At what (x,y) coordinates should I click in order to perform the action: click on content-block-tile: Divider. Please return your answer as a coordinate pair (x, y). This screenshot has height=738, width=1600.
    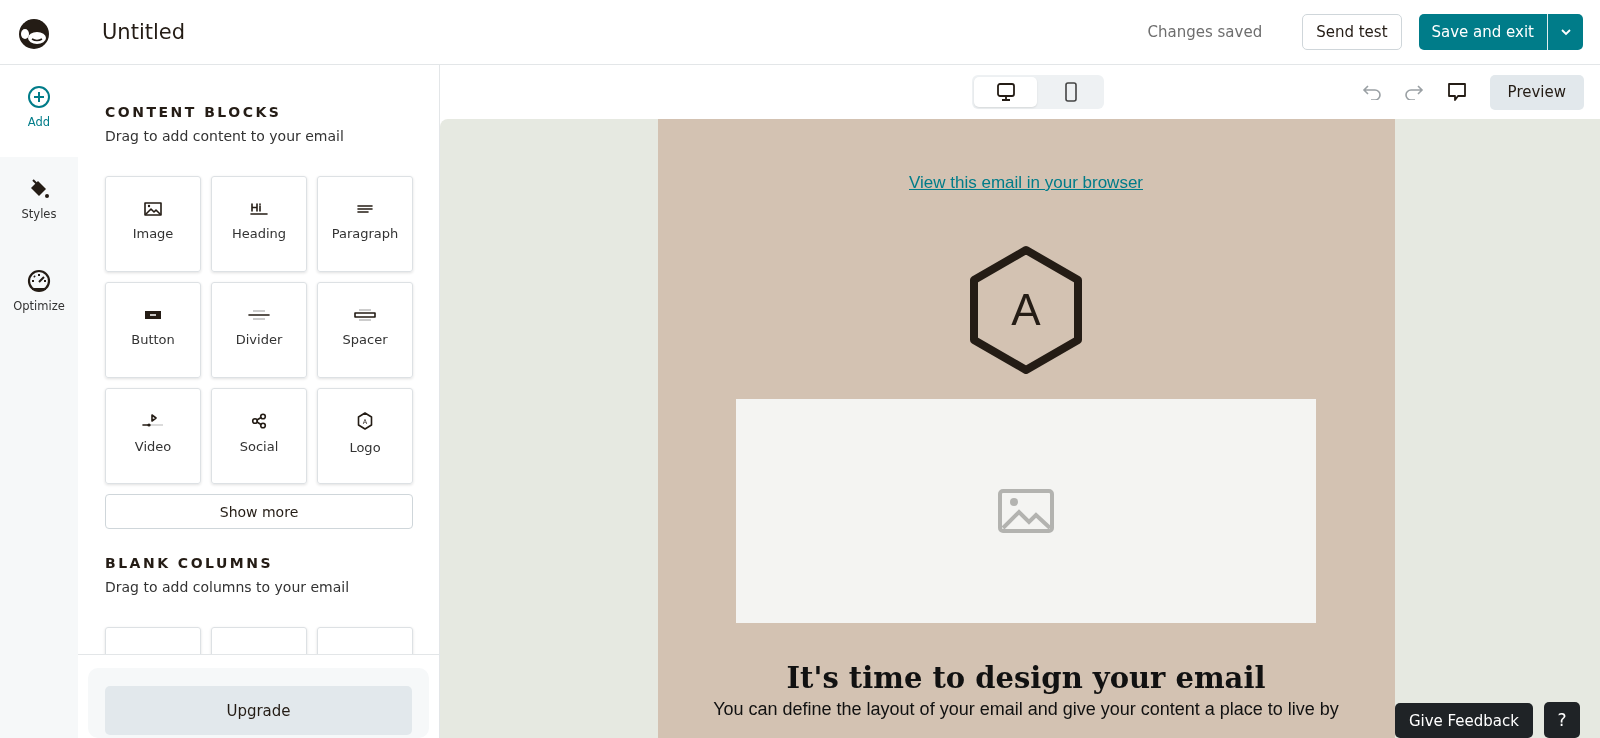
    Looking at the image, I should click on (259, 330).